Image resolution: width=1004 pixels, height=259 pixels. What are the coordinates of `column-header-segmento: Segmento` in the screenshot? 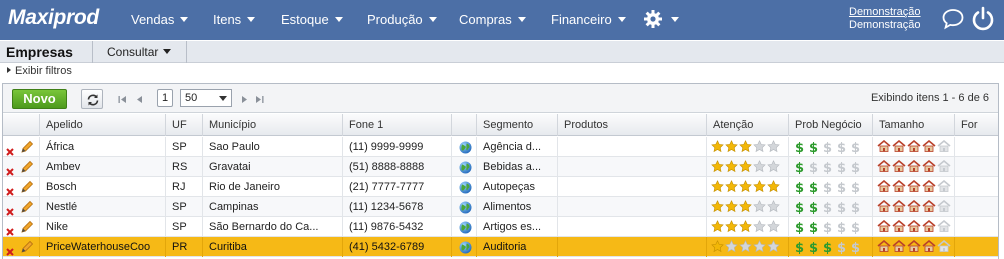 It's located at (517, 125).